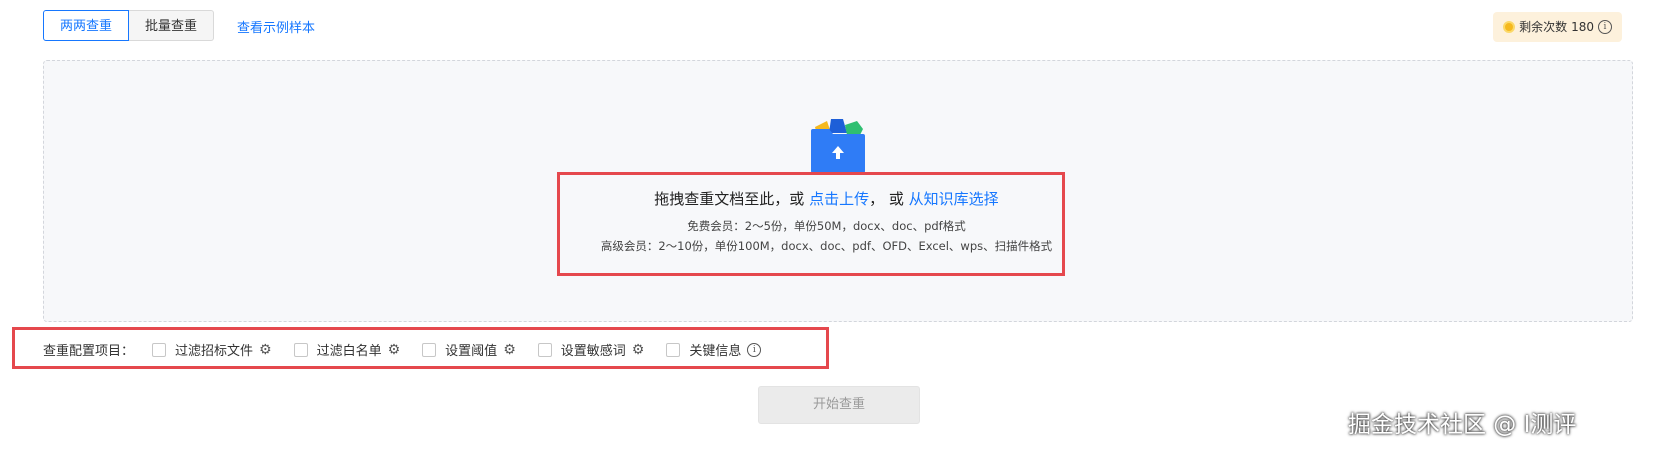  I want to click on coin-icon, so click(1509, 27).